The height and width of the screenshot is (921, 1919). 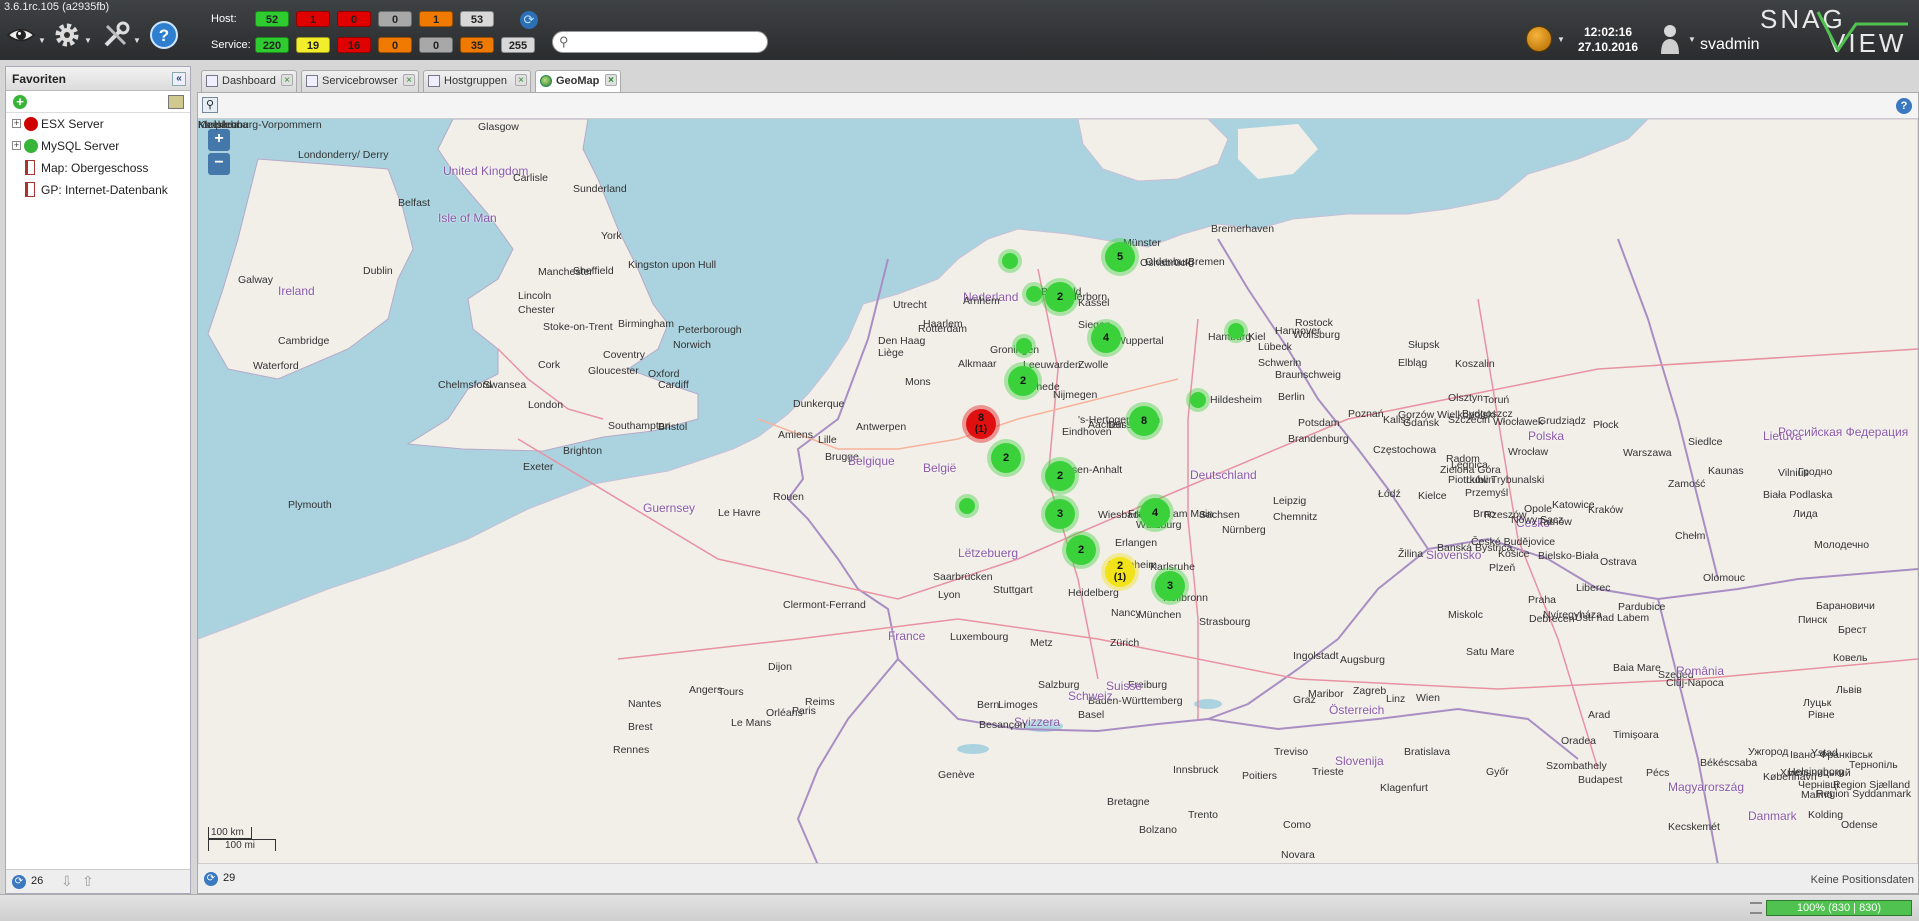 I want to click on map-label: Baia Mare, so click(x=1637, y=668).